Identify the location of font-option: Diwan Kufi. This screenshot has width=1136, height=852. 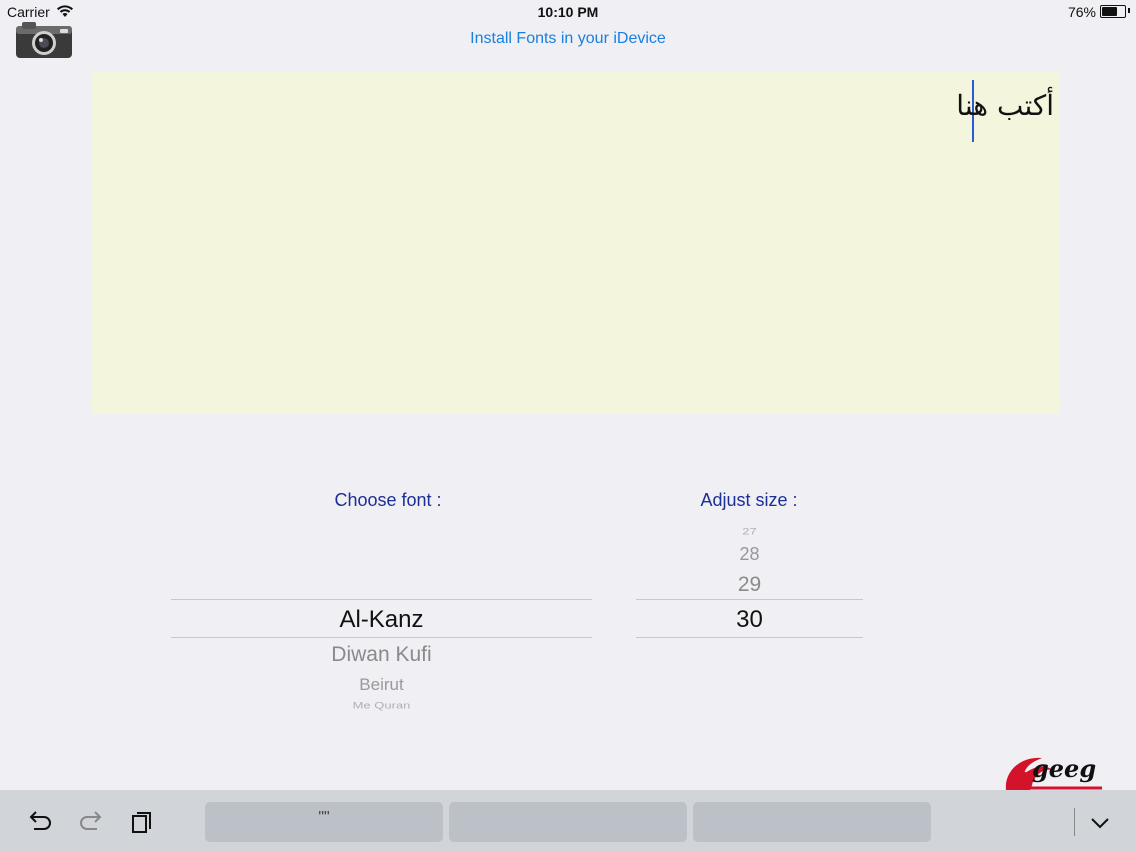
(381, 655).